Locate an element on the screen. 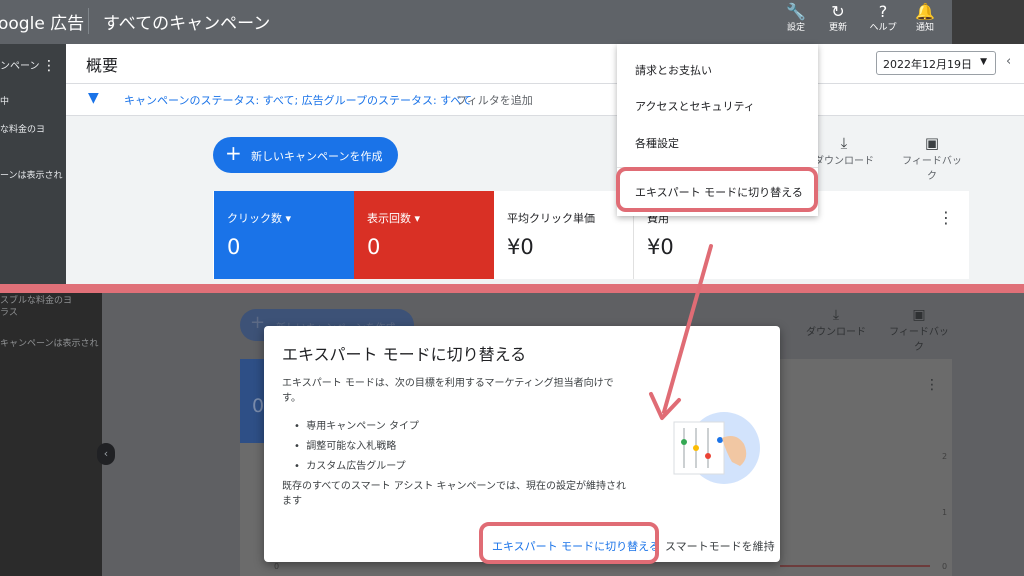  chevron-left-icon: ‹ is located at coordinates (1008, 61).